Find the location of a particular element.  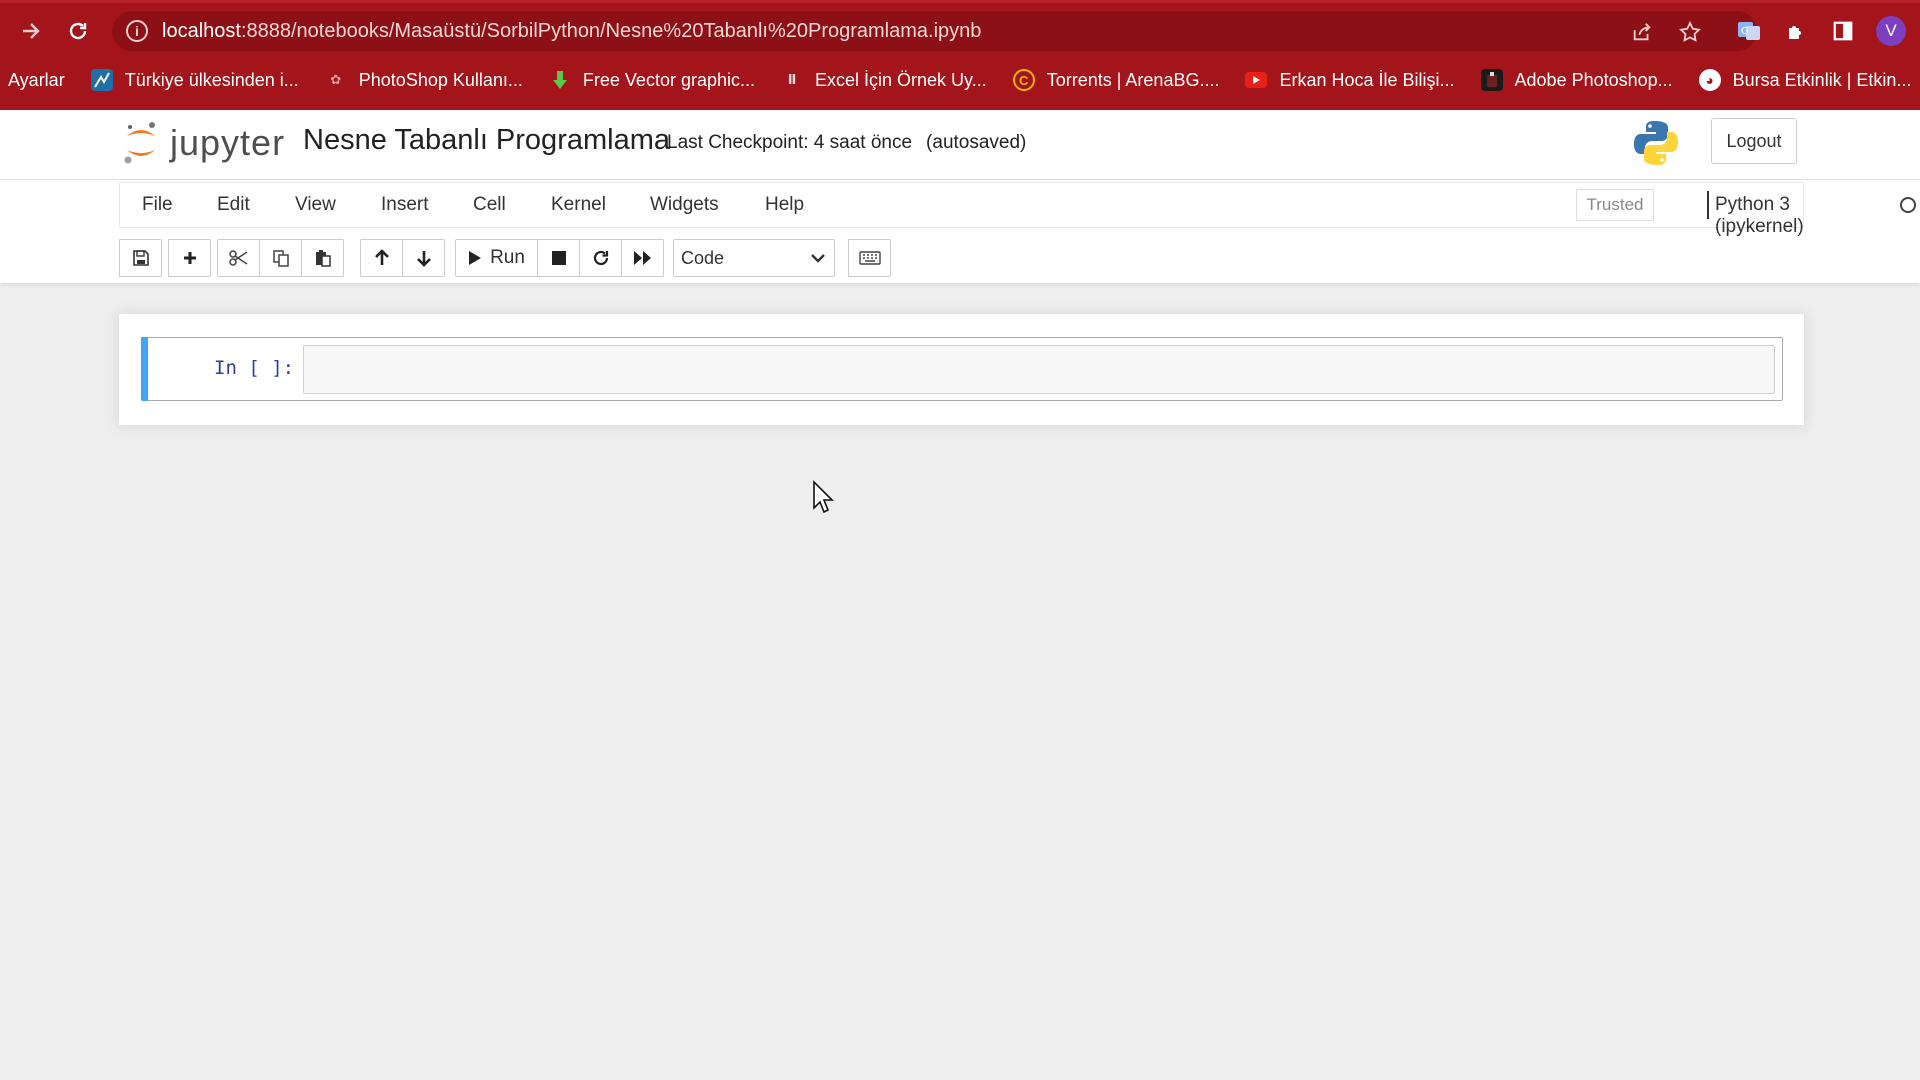

forward-button is located at coordinates (31, 31).